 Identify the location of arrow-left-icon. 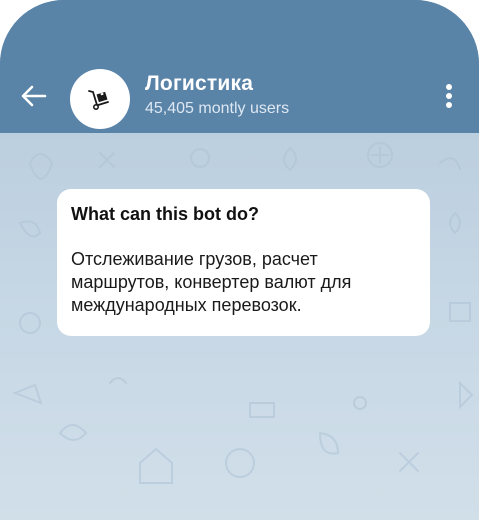
(34, 96).